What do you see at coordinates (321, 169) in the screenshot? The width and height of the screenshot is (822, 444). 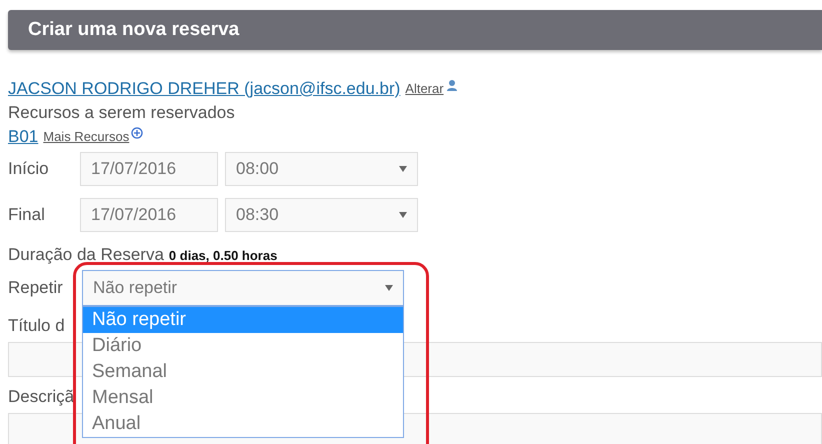 I see `time-select: 08:00` at bounding box center [321, 169].